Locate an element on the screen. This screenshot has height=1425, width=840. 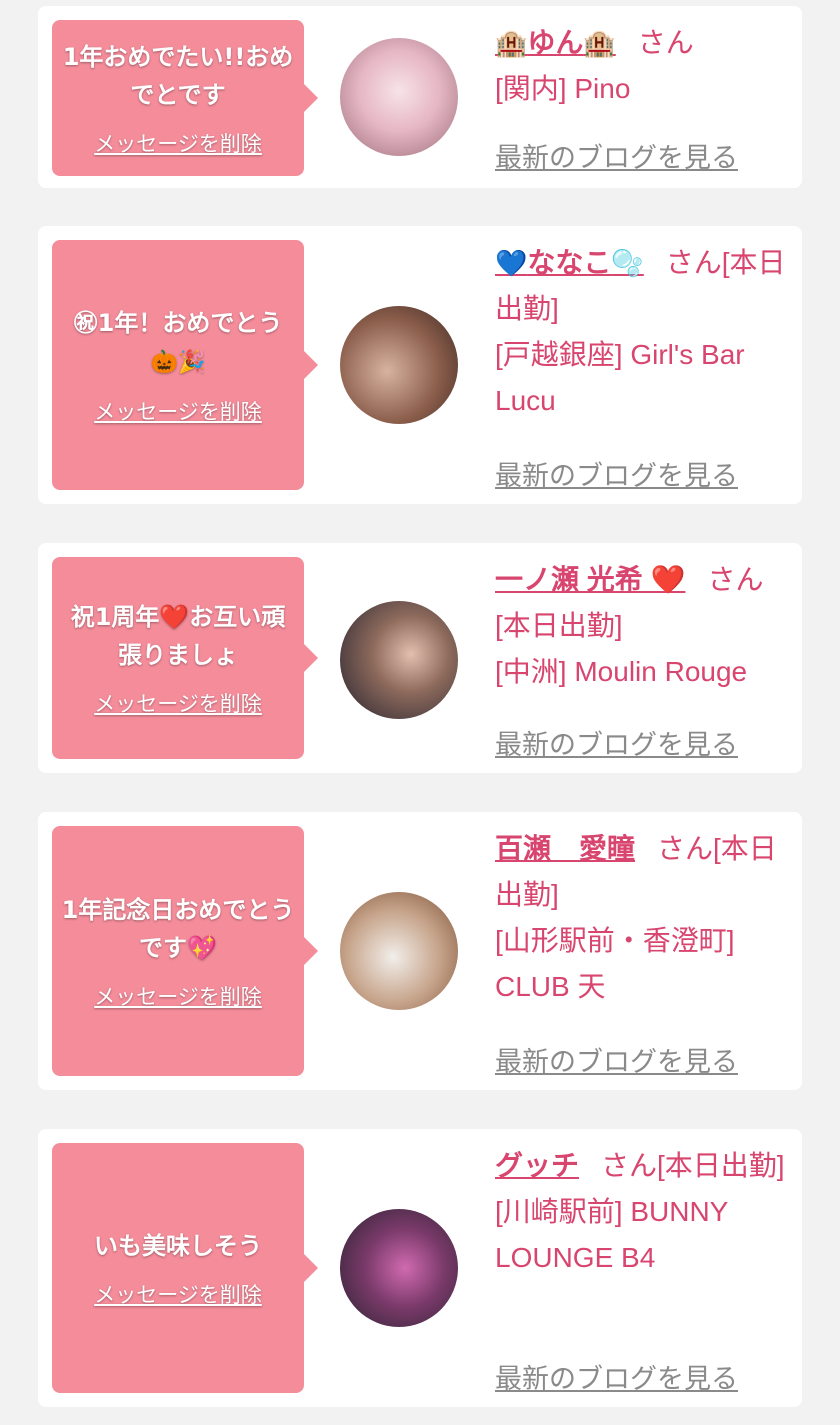
cast-info: 百瀬 愛瞳 さん[本日出勤] [山形駅前・香澄町] CLUB 天 is located at coordinates (643, 918).